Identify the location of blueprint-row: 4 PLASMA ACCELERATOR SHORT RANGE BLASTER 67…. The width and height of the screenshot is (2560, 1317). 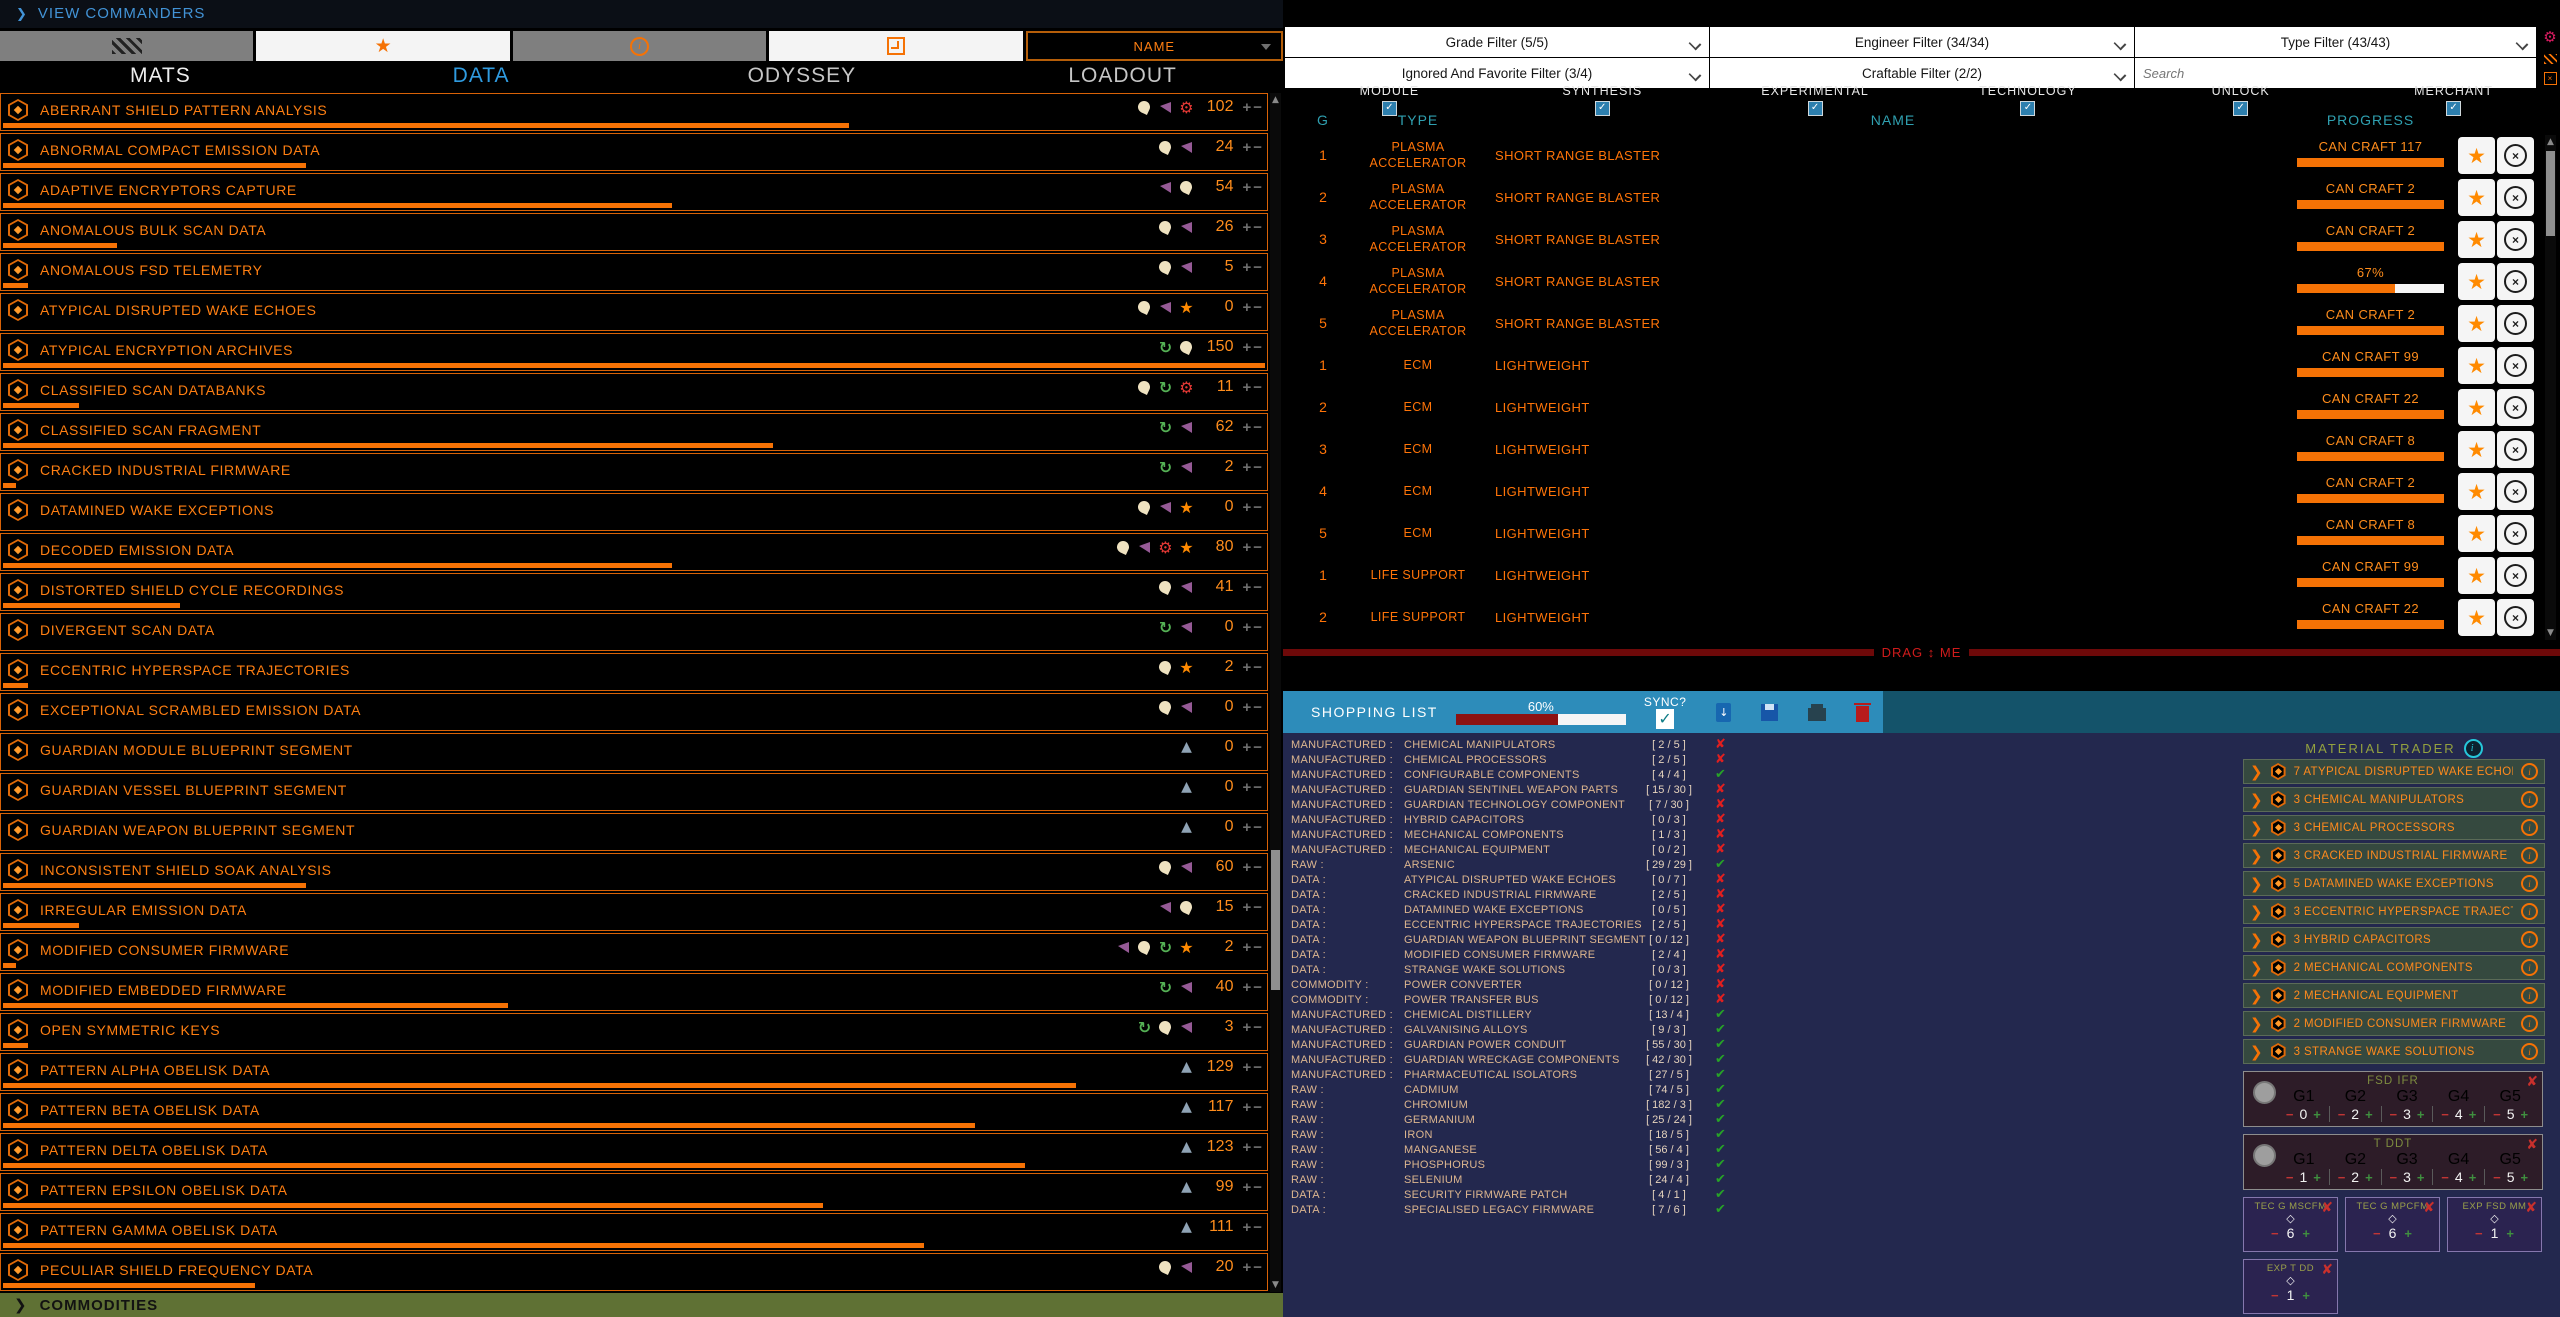
(1921, 282).